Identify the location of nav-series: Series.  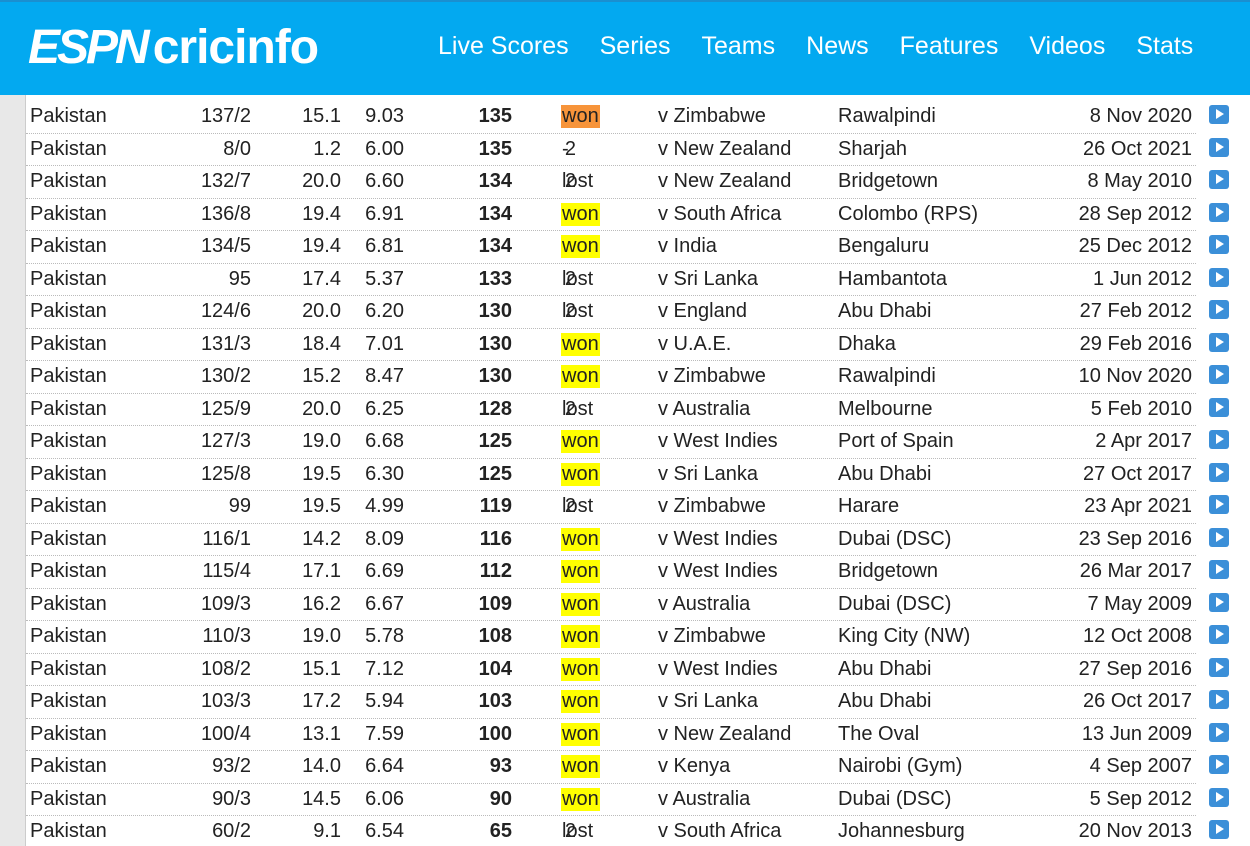
(635, 46).